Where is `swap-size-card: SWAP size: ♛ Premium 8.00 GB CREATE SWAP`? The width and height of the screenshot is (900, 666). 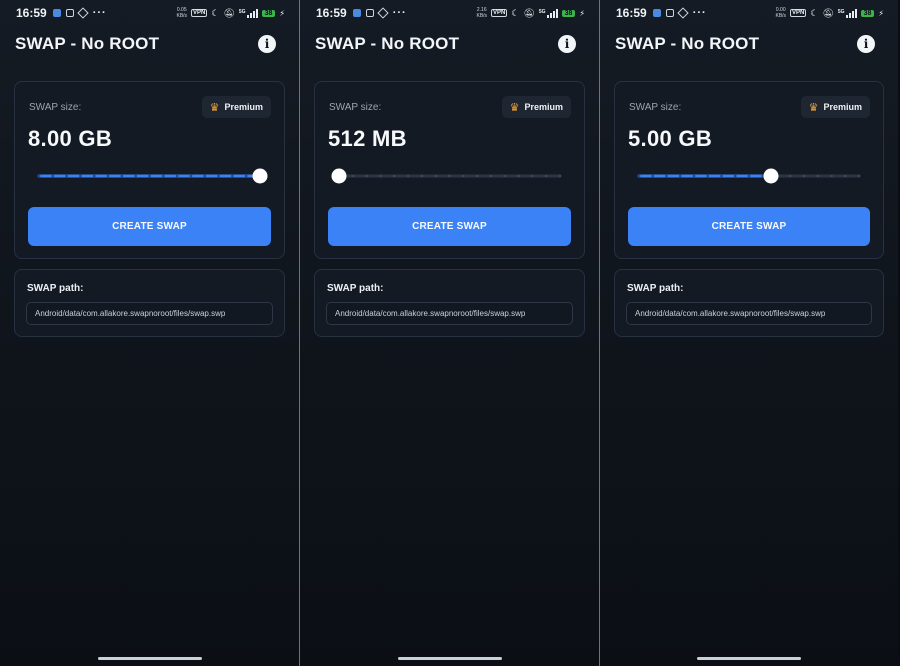
swap-size-card: SWAP size: ♛ Premium 8.00 GB CREATE SWAP is located at coordinates (149, 170).